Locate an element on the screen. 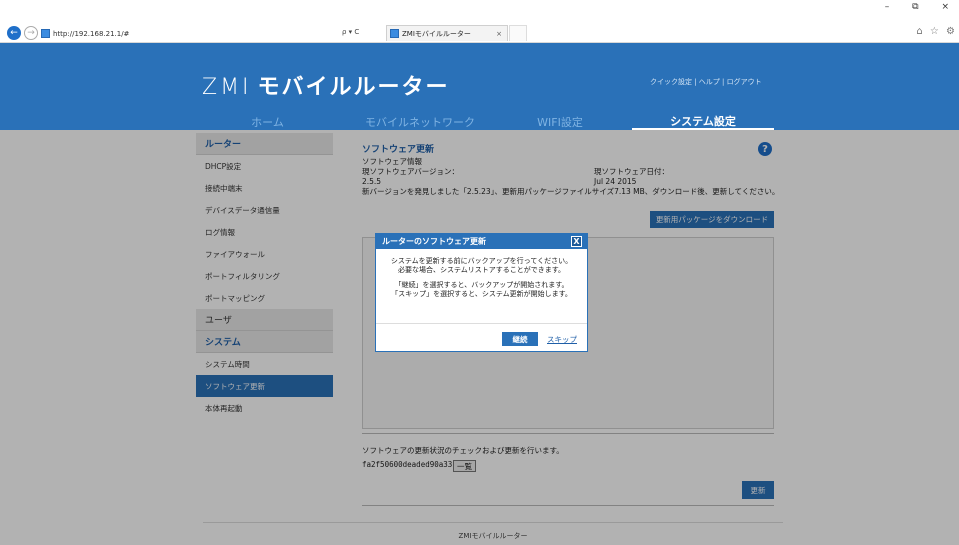 This screenshot has width=959, height=545. nav-system-settings: システム設定 is located at coordinates (703, 121).